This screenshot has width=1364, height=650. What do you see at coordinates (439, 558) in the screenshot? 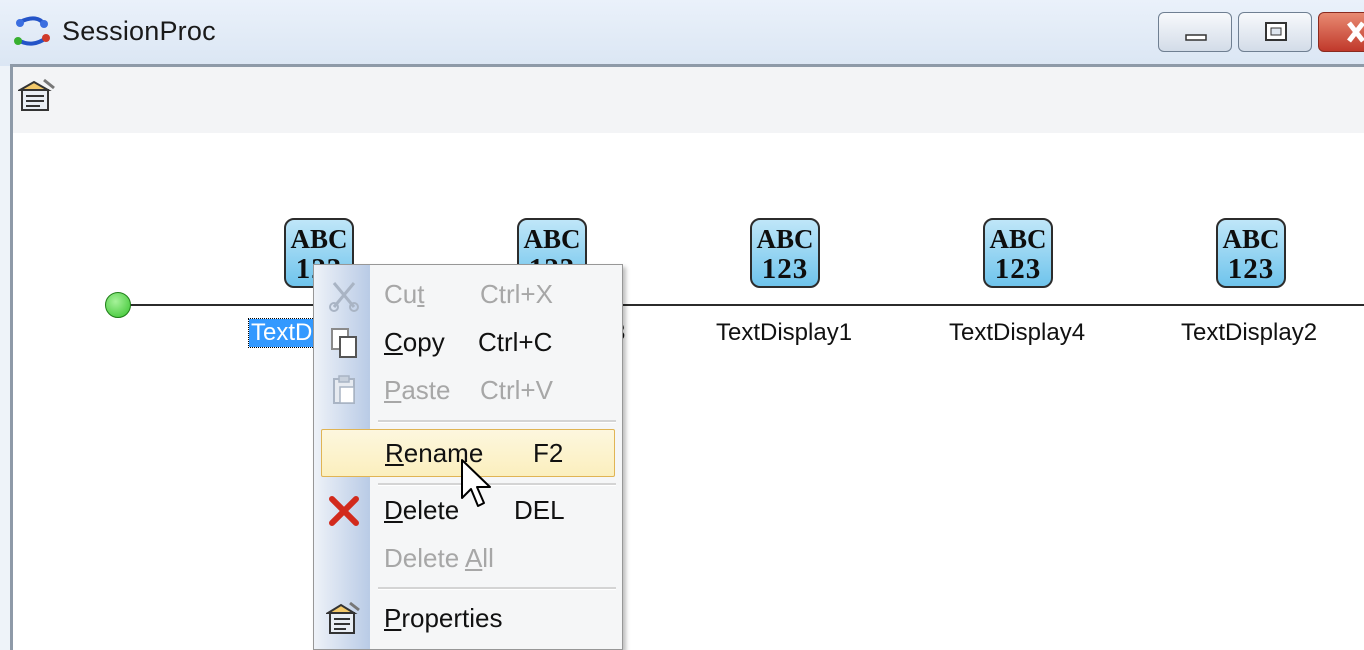
I see `menu-item-label: Delete All` at bounding box center [439, 558].